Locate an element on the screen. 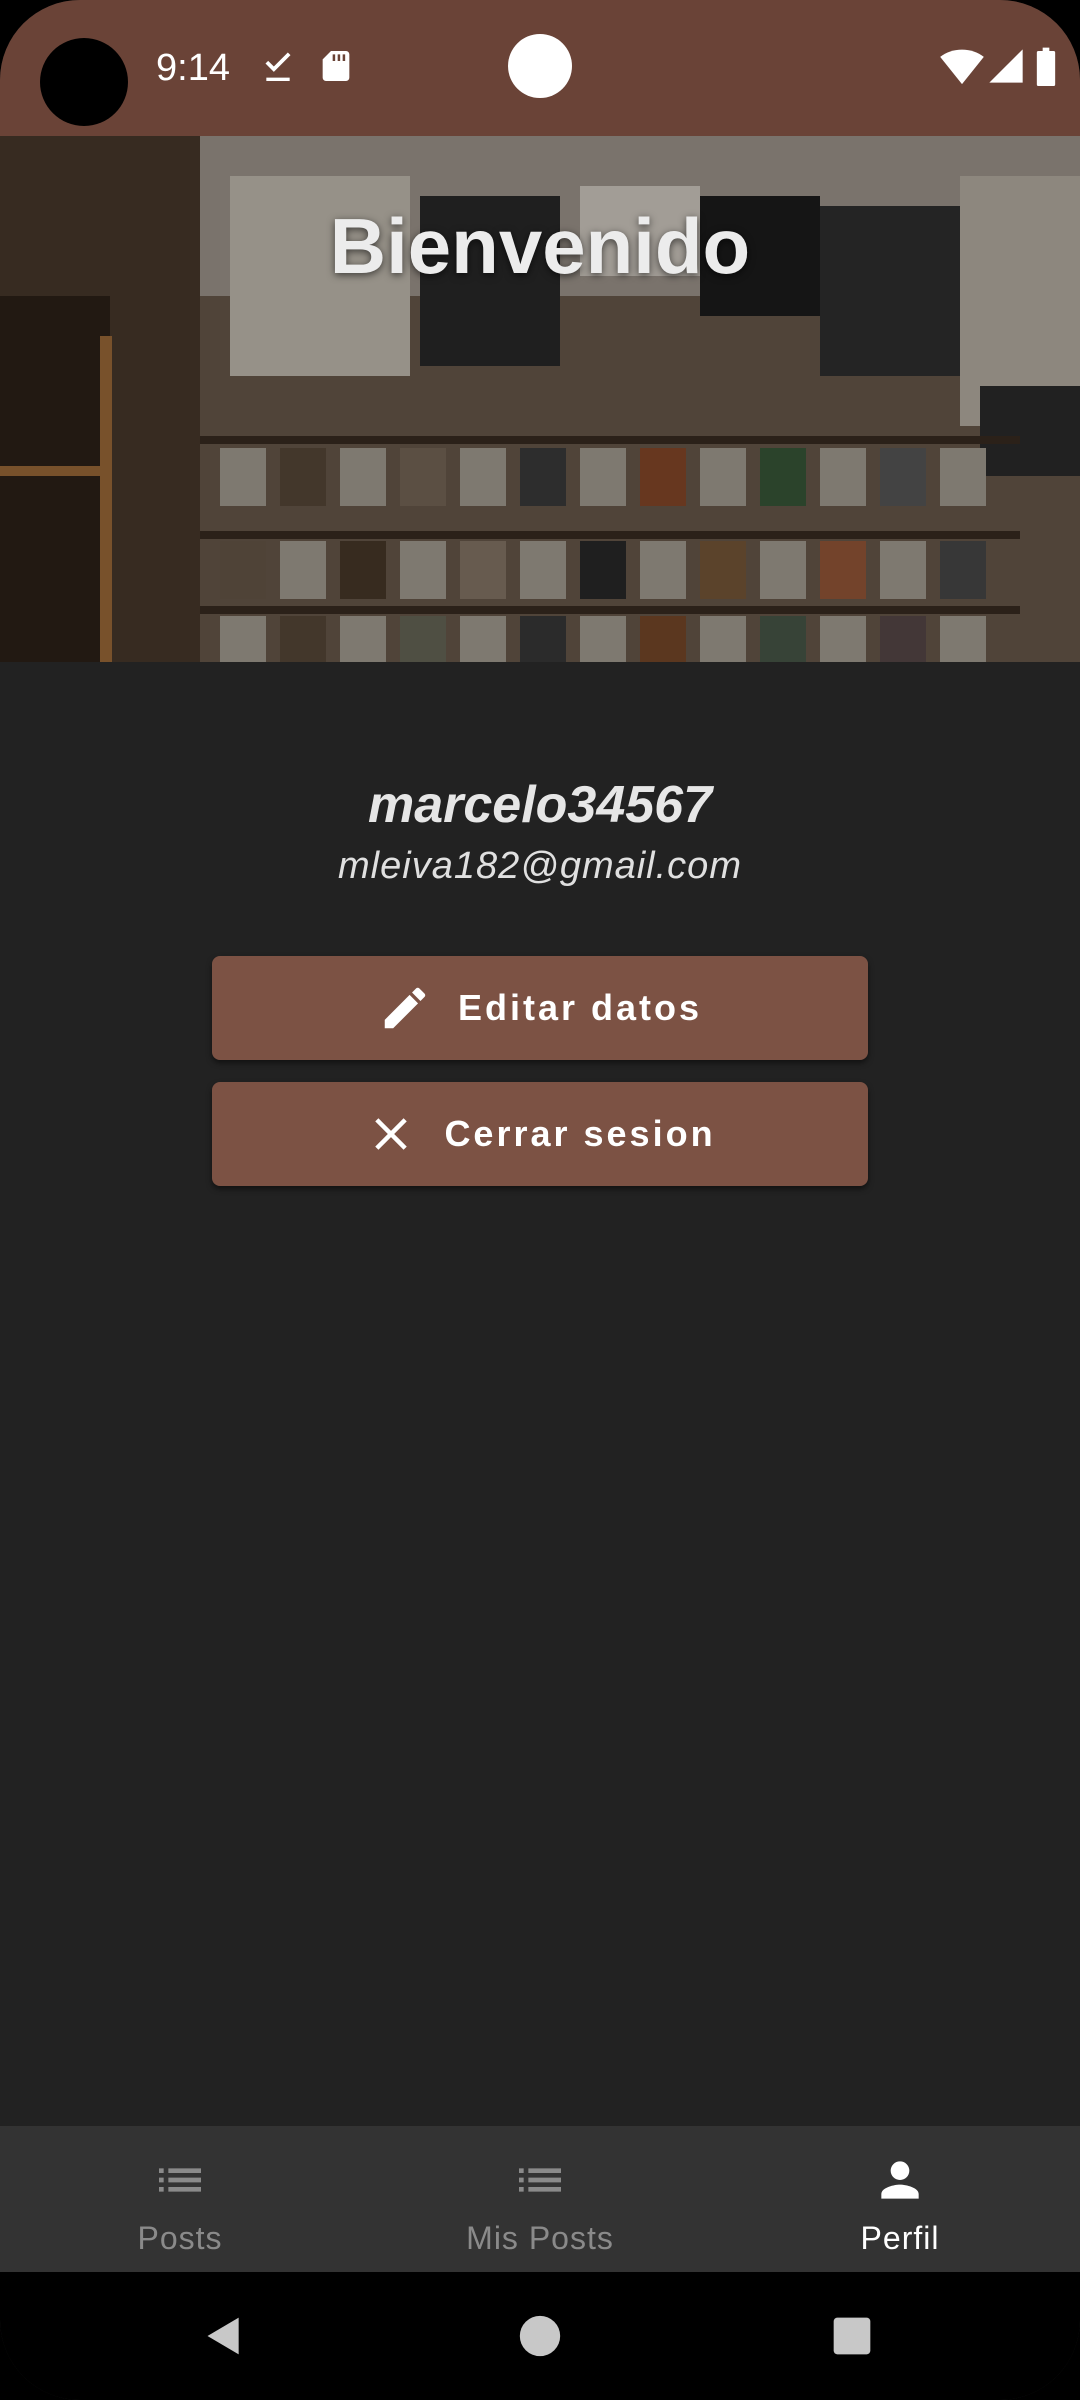 The height and width of the screenshot is (2400, 1080). nav-label-mis-posts: Mis Posts is located at coordinates (540, 2238).